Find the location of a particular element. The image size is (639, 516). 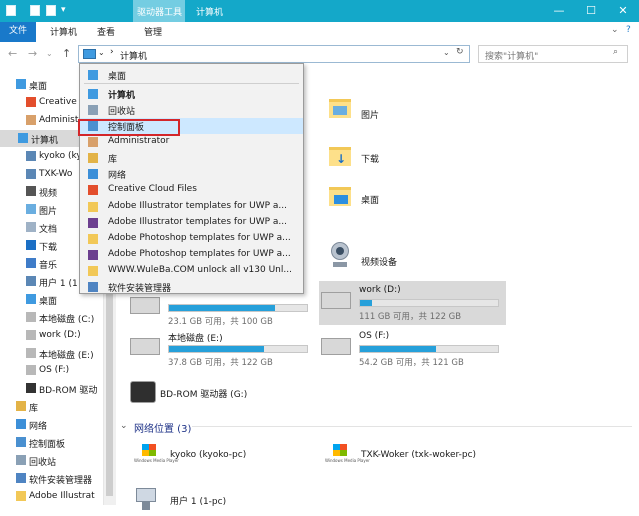

nav-item-label: 回收站 is located at coordinates (43, 462).